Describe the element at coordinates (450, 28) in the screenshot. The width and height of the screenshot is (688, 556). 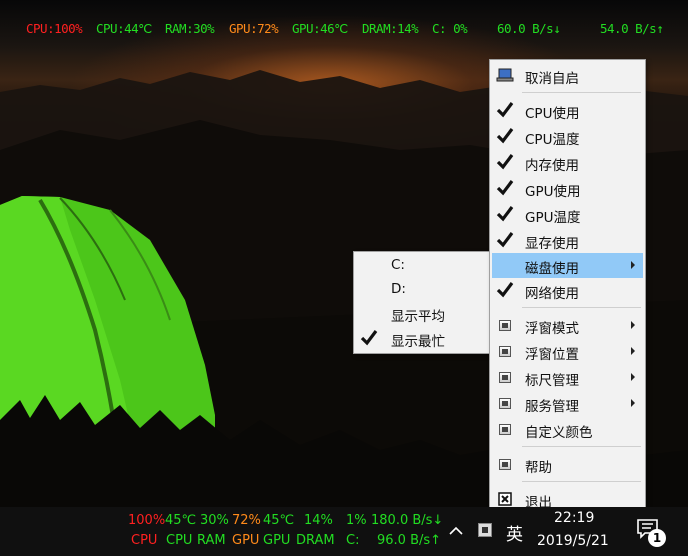
I see `overlay-disk: C: 0%` at that location.